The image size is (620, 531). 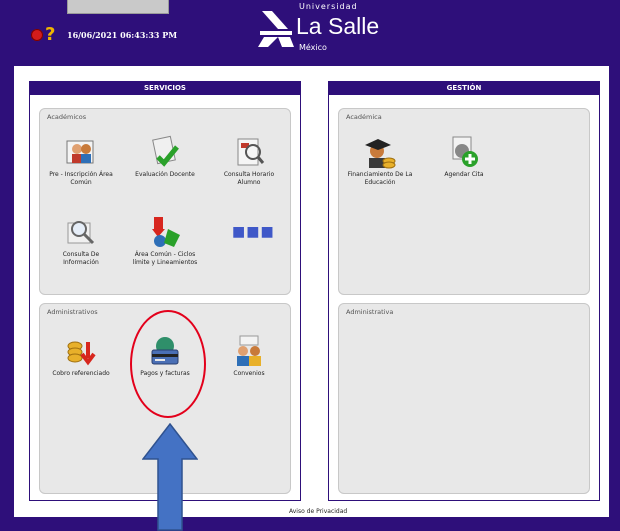 I want to click on item-label: Consulta Horario Alumno, so click(x=249, y=178).